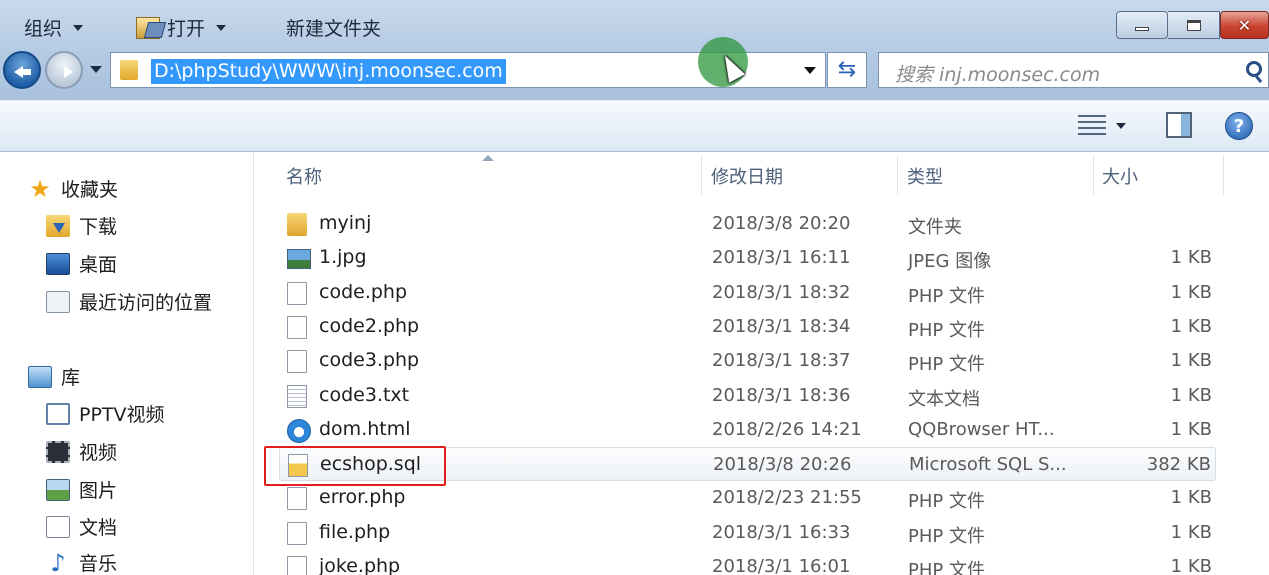 This screenshot has width=1269, height=575. Describe the element at coordinates (1142, 25) in the screenshot. I see `minimize-button` at that location.